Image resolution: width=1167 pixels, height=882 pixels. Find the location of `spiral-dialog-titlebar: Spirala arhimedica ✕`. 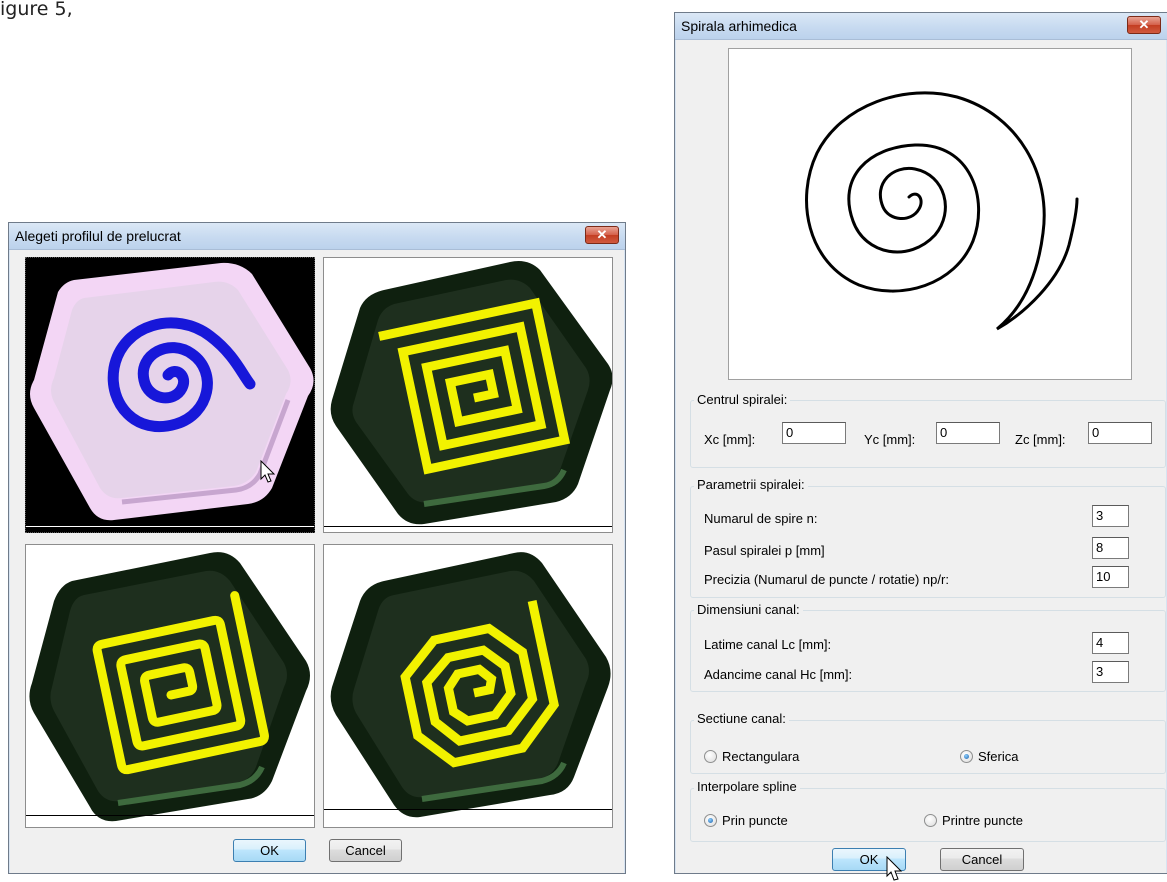

spiral-dialog-titlebar: Spirala arhimedica ✕ is located at coordinates (921, 26).